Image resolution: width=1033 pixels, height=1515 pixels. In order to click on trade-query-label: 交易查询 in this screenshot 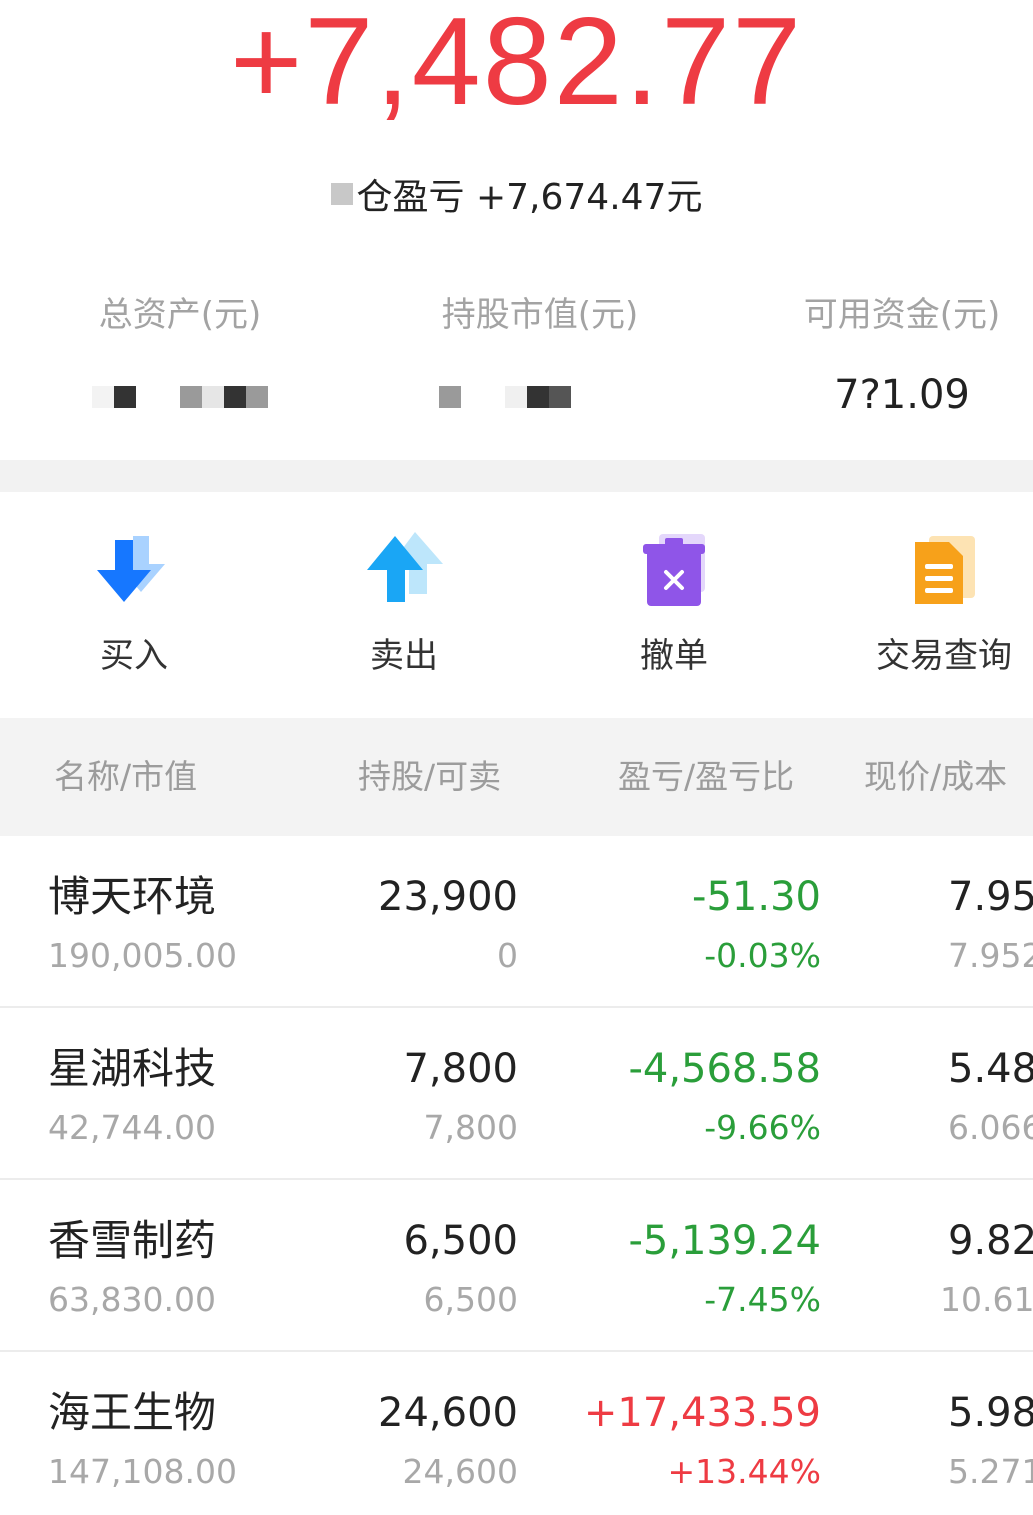, I will do `click(944, 656)`.